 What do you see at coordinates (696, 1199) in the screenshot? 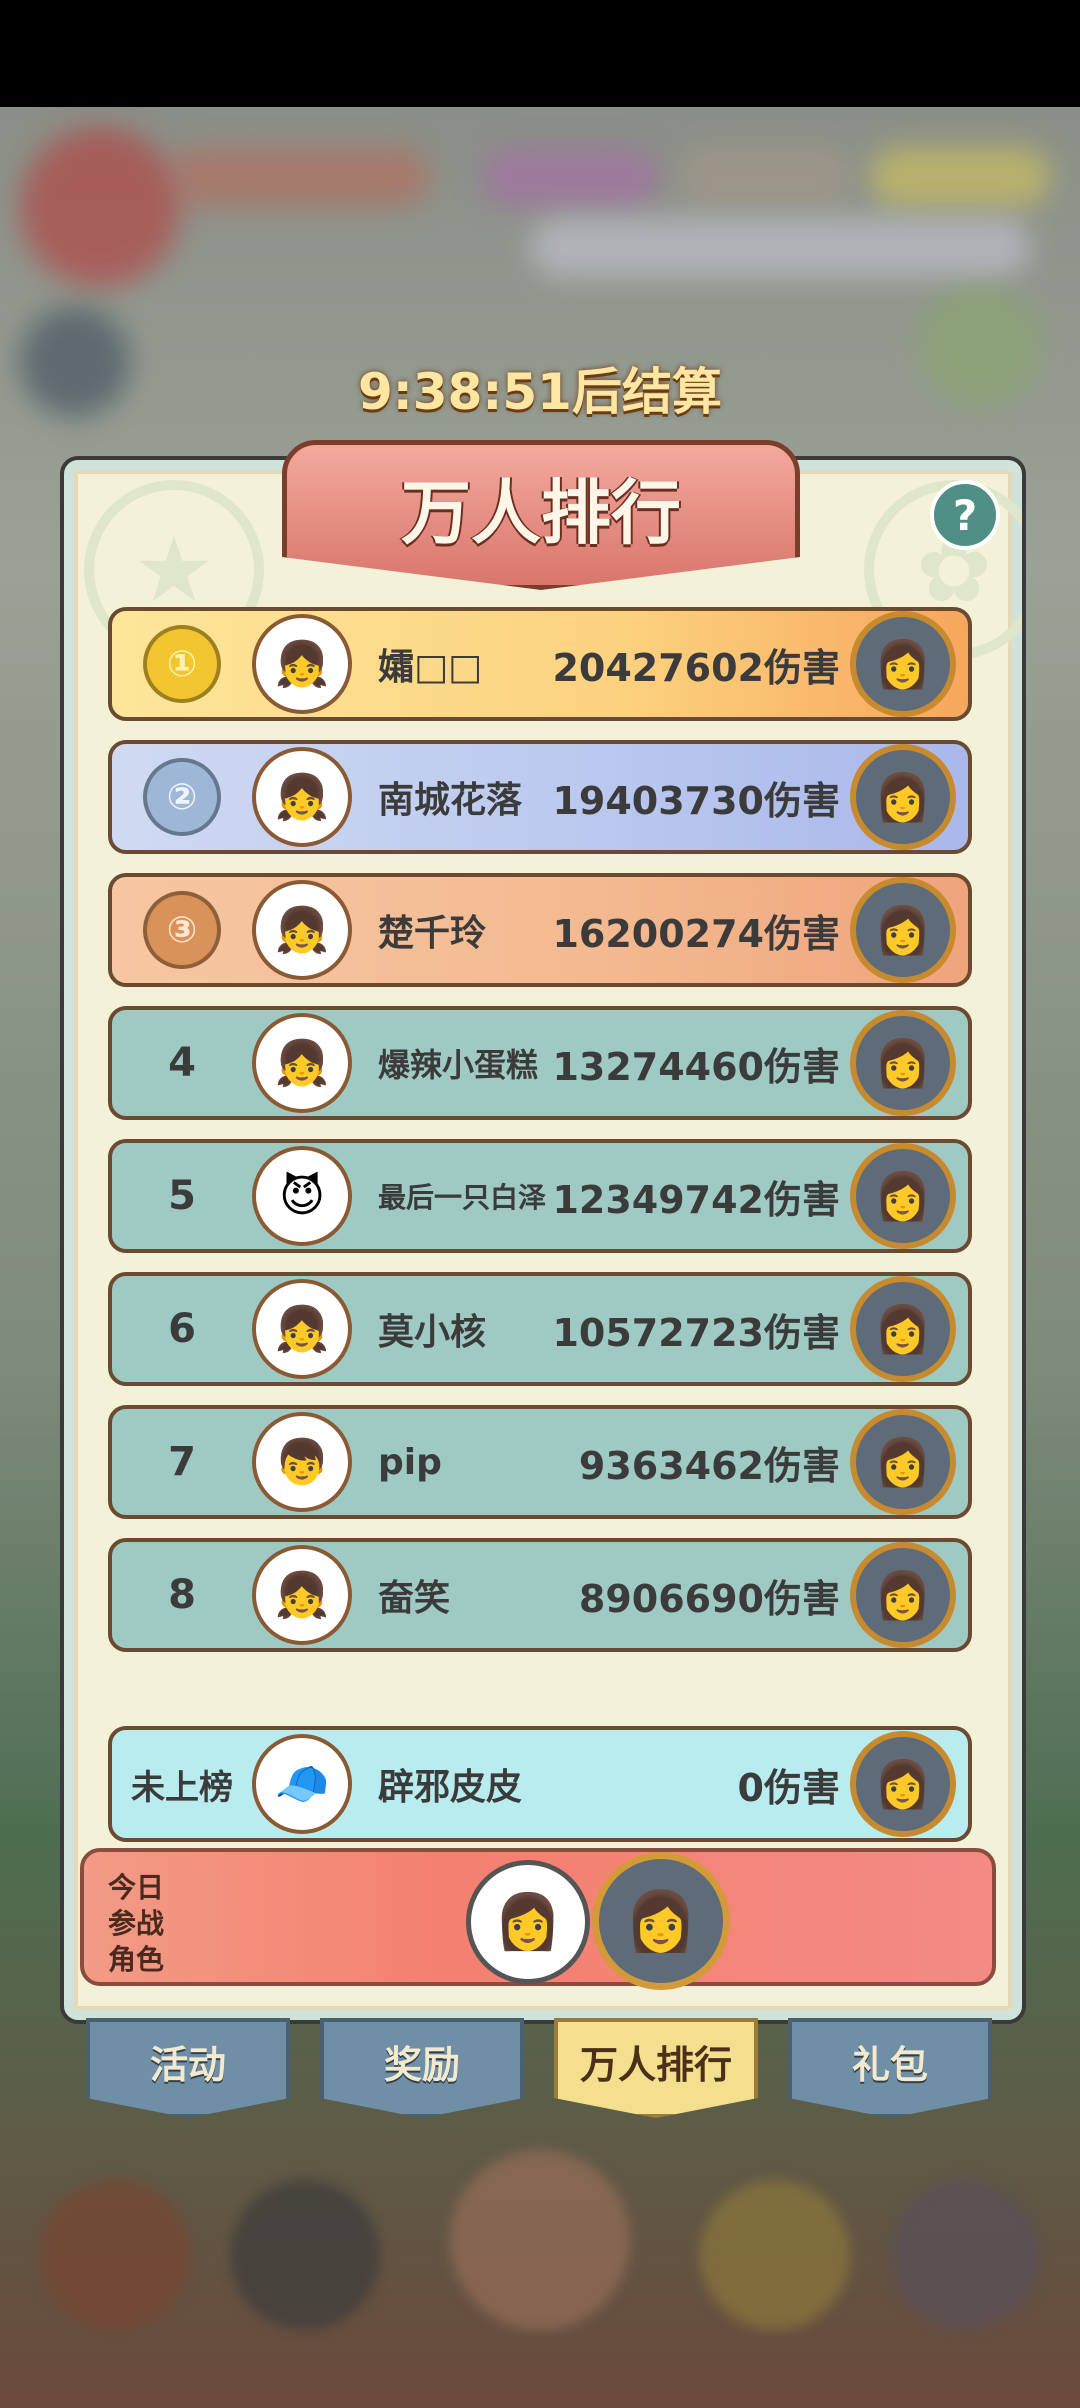
I see `damage-score: 12349742伤害` at bounding box center [696, 1199].